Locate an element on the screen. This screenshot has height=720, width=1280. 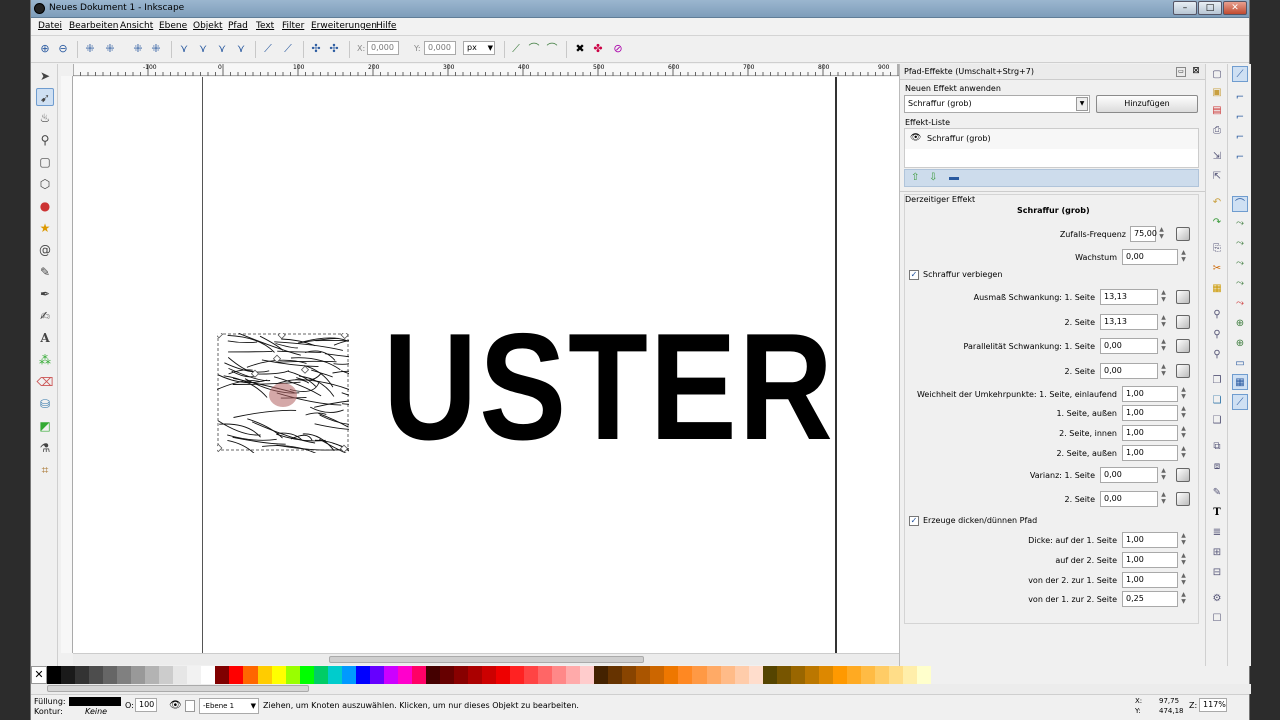
menu-datei: Datei is located at coordinates (50, 26).